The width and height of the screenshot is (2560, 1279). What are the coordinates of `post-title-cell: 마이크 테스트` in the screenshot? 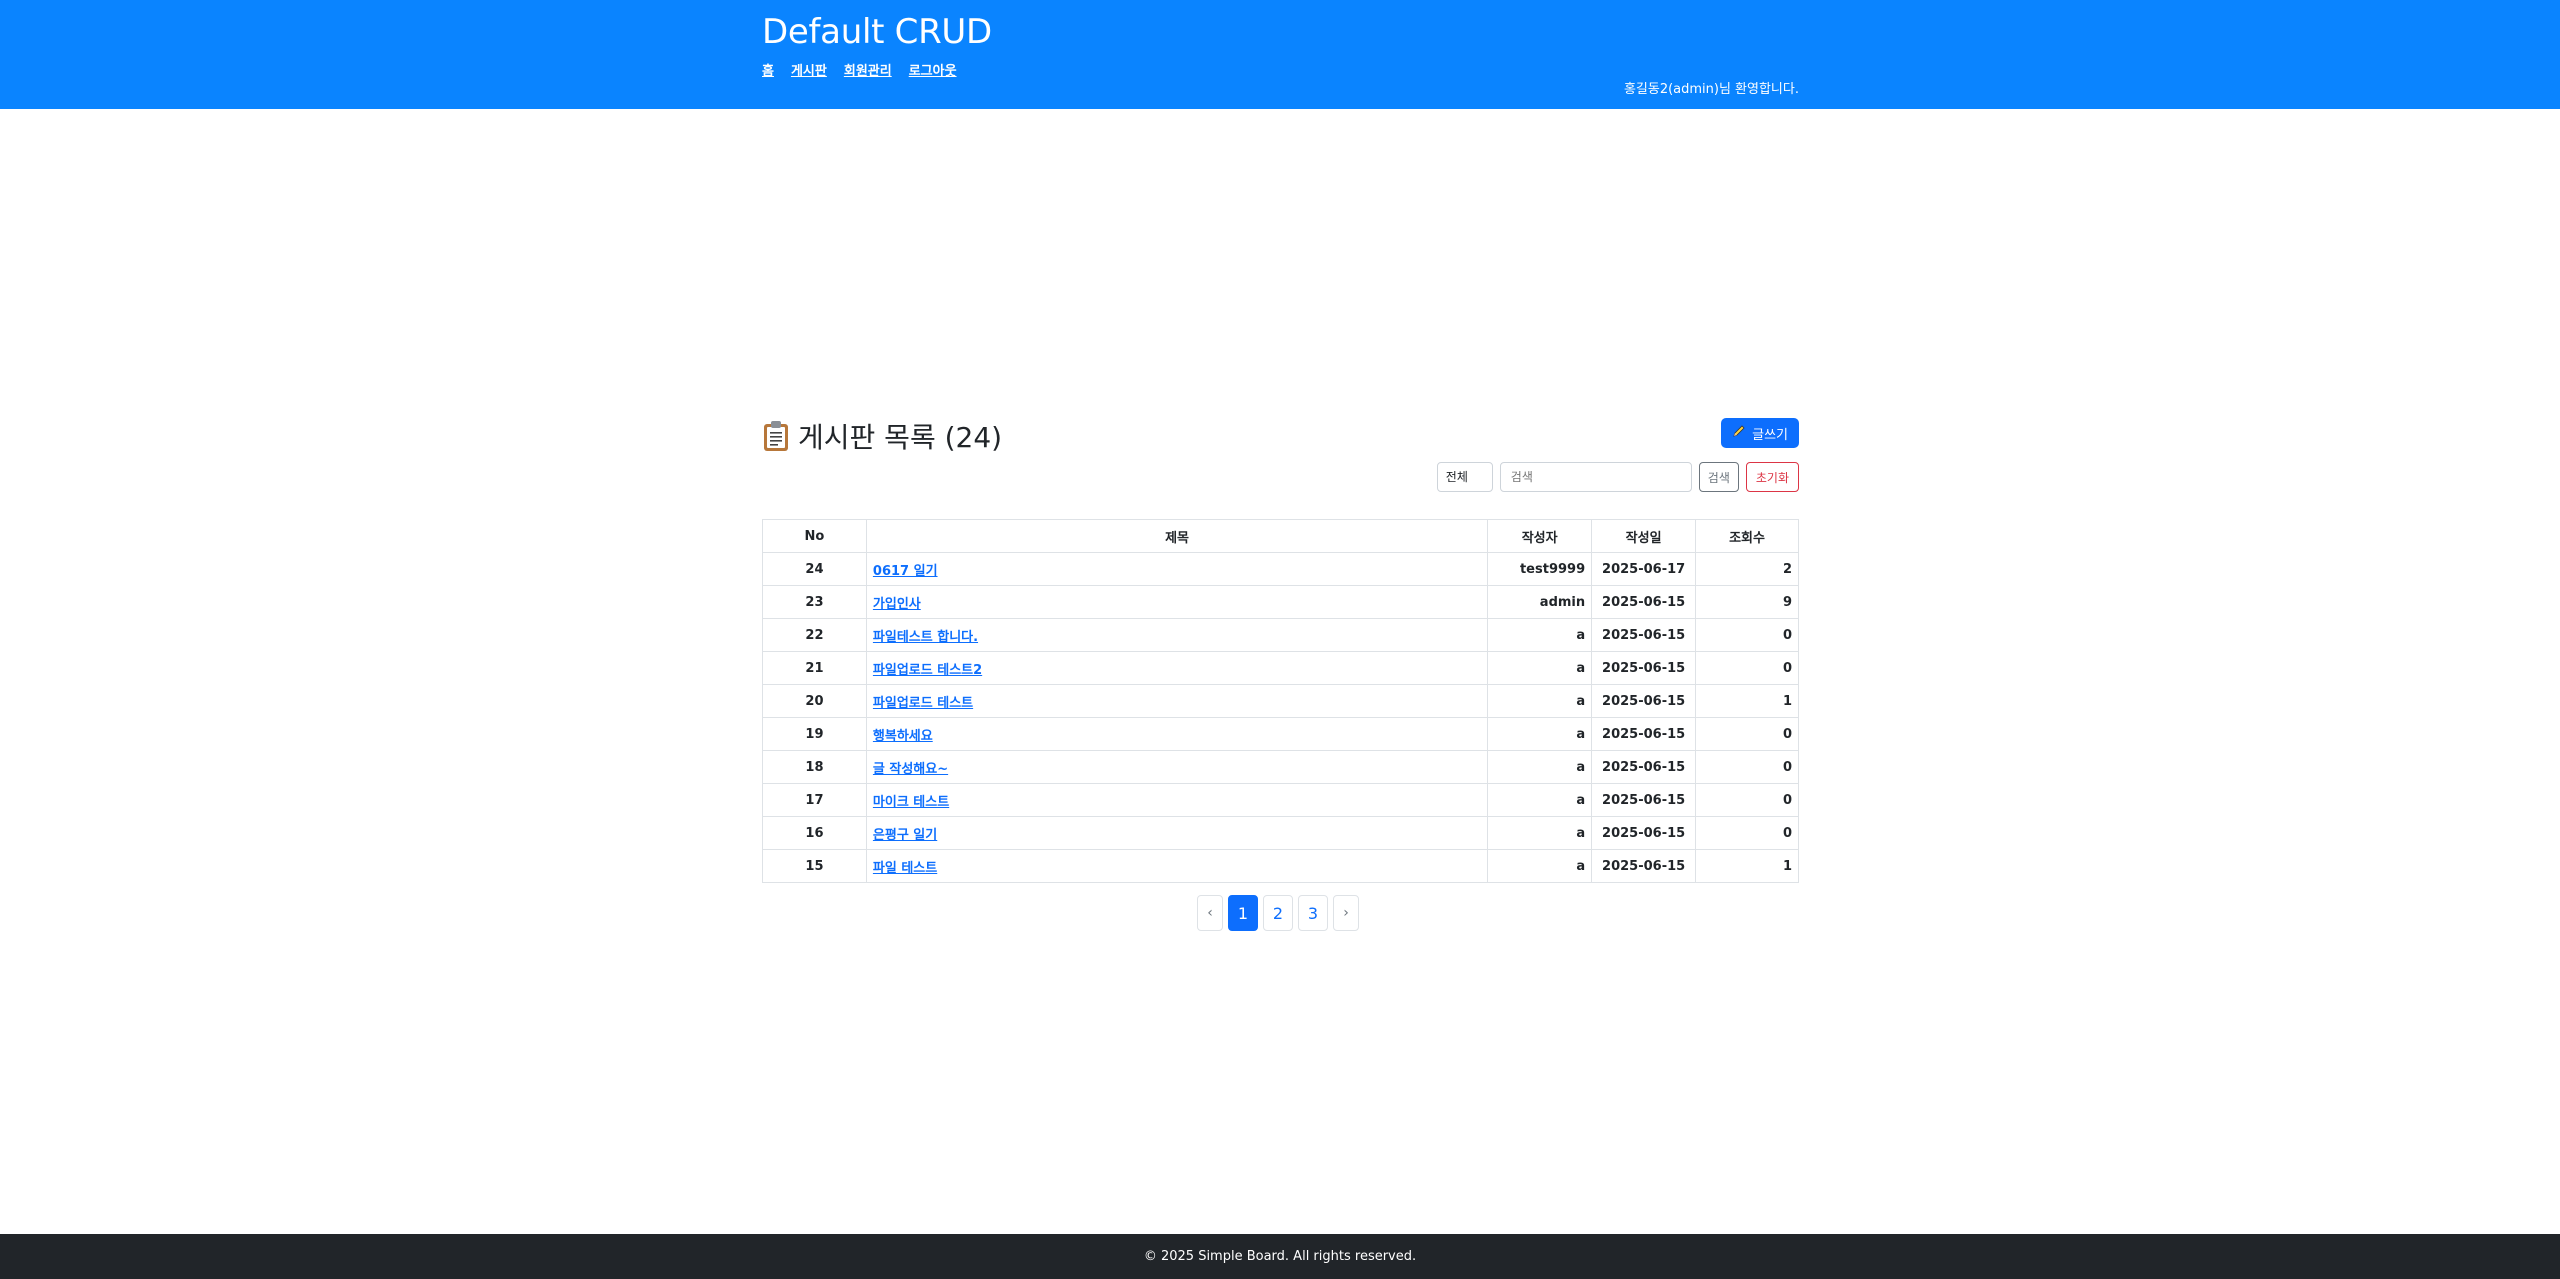 It's located at (1177, 800).